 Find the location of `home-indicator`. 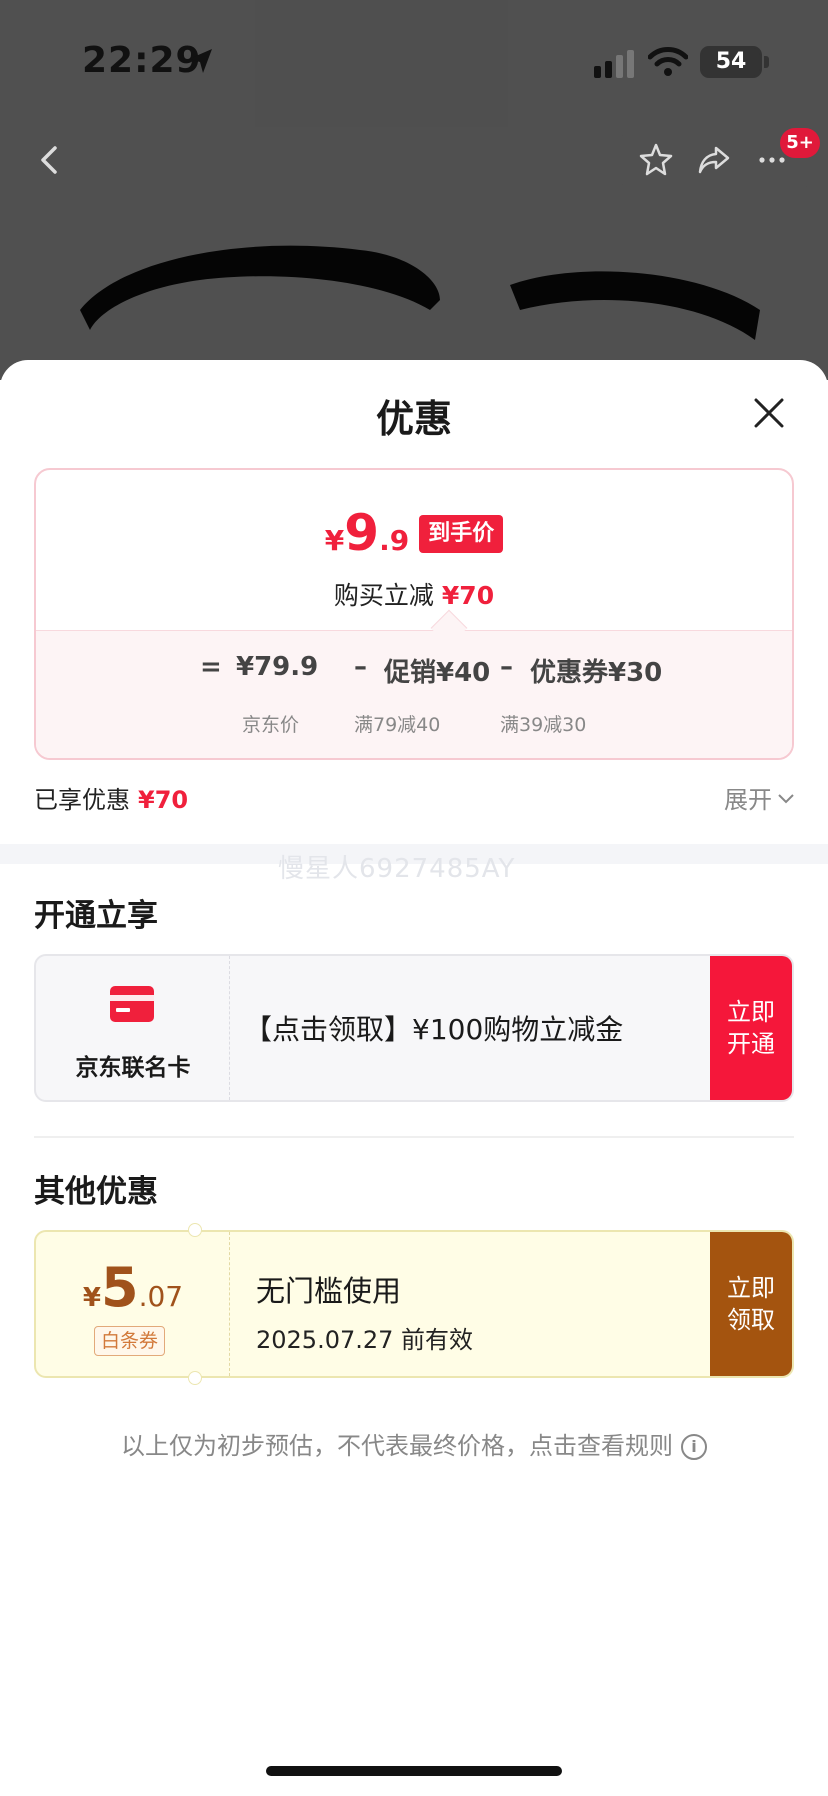

home-indicator is located at coordinates (414, 1771).